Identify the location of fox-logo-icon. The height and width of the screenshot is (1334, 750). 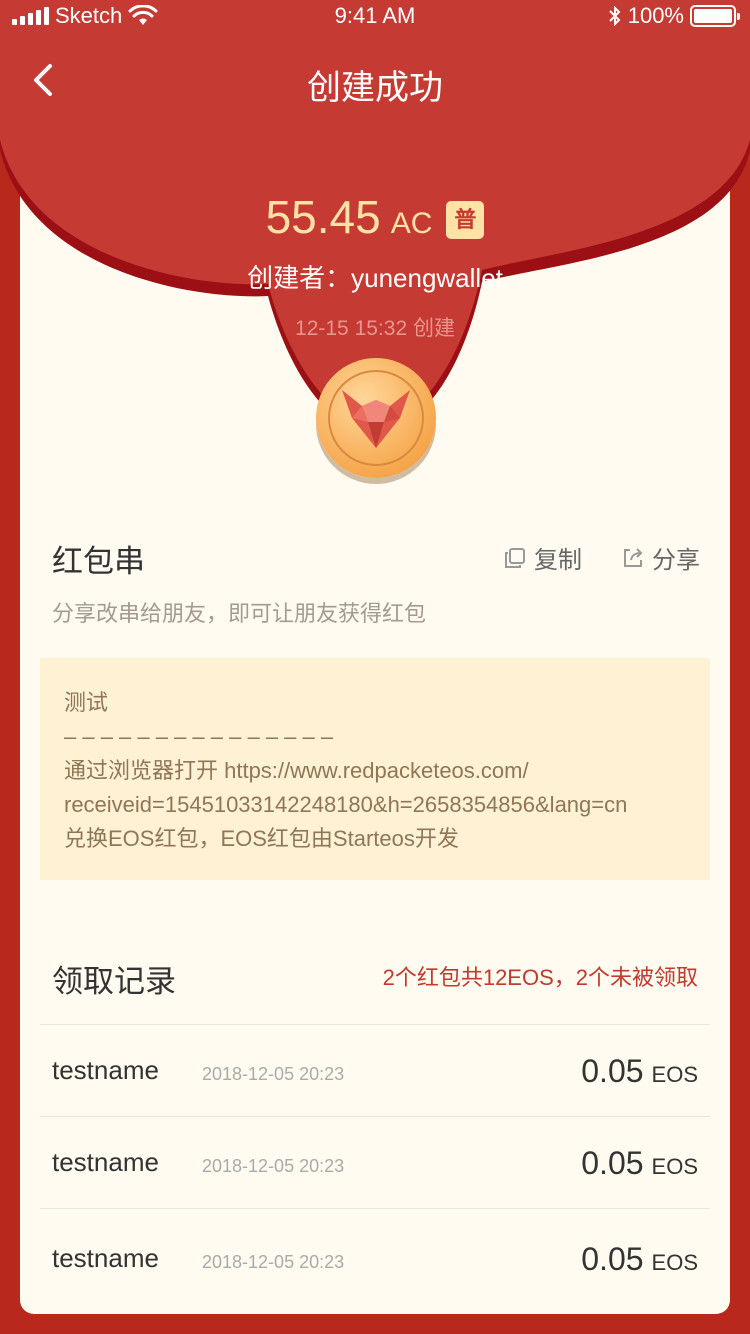
(376, 419).